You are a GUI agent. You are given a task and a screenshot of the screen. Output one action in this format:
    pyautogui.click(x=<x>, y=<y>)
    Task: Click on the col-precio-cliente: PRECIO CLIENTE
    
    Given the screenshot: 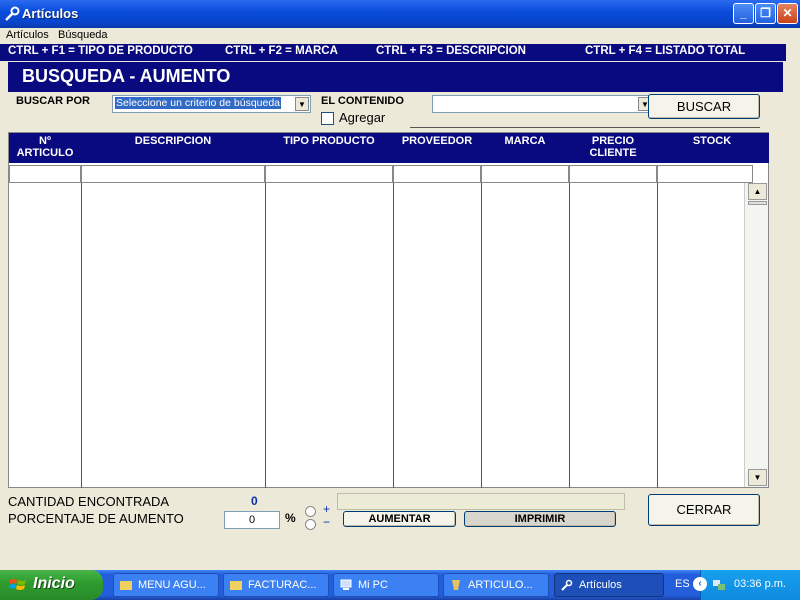 What is the action you would take?
    pyautogui.click(x=613, y=147)
    